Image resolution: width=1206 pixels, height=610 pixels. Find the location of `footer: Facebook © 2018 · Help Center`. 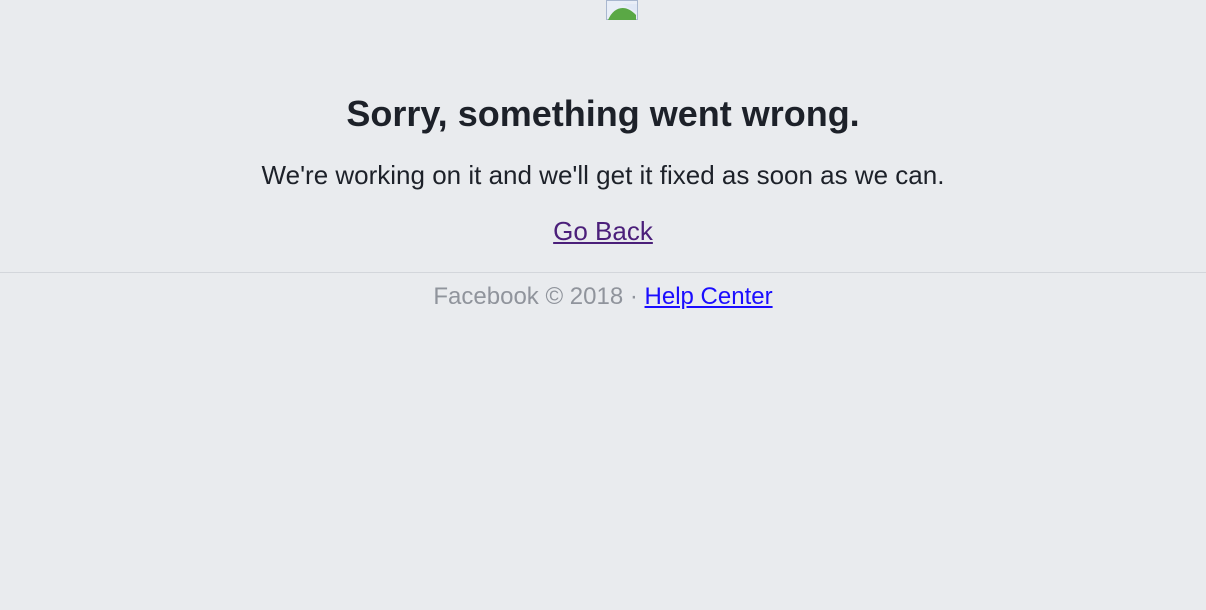

footer: Facebook © 2018 · Help Center is located at coordinates (603, 297).